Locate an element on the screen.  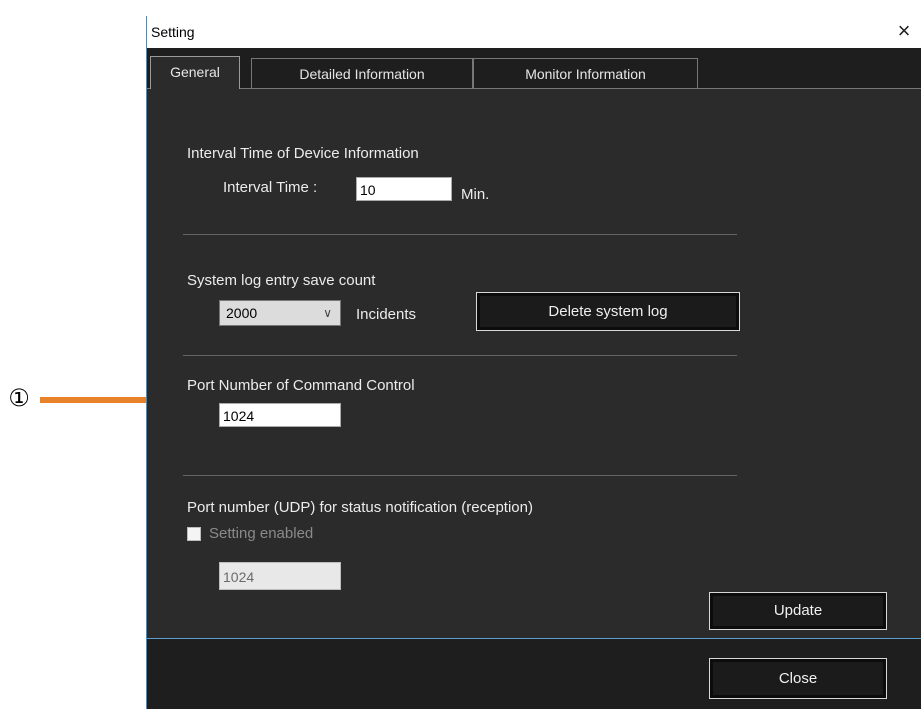
command-port-input: 1024 is located at coordinates (280, 415).